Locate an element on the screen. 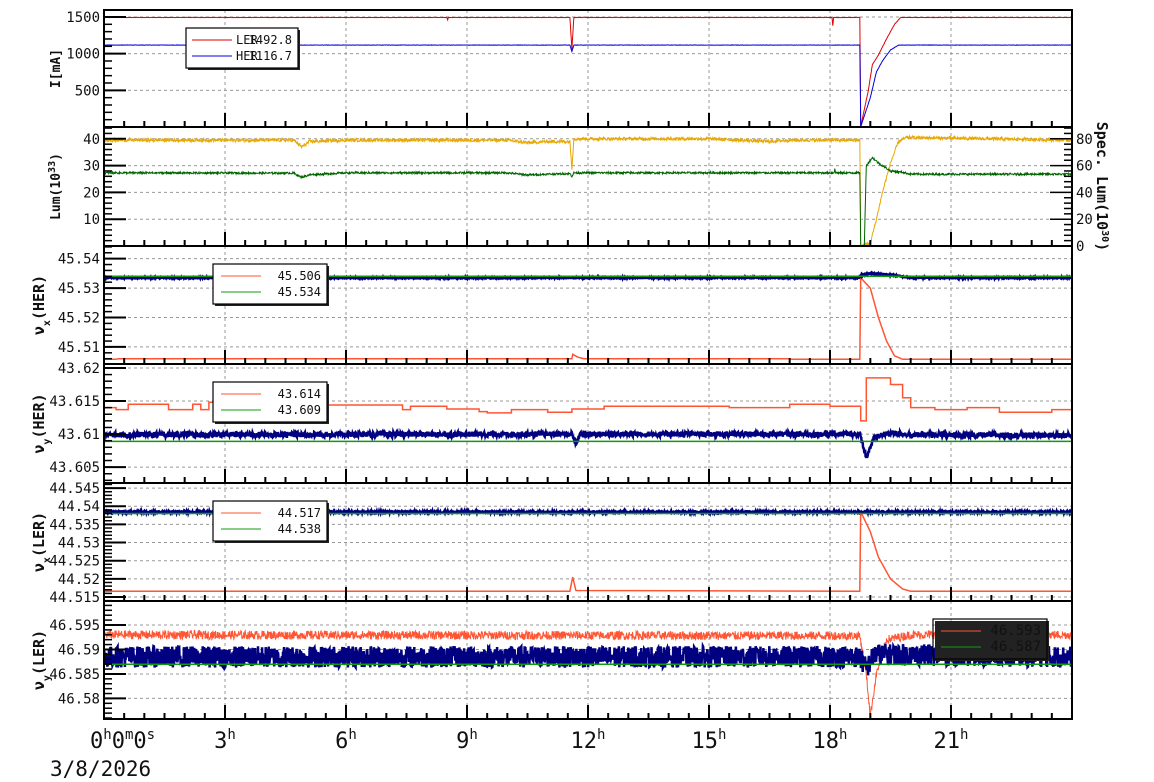 Image resolution: width=1154 pixels, height=782 pixels. y-tick-label: 45.51 is located at coordinates (79, 348).